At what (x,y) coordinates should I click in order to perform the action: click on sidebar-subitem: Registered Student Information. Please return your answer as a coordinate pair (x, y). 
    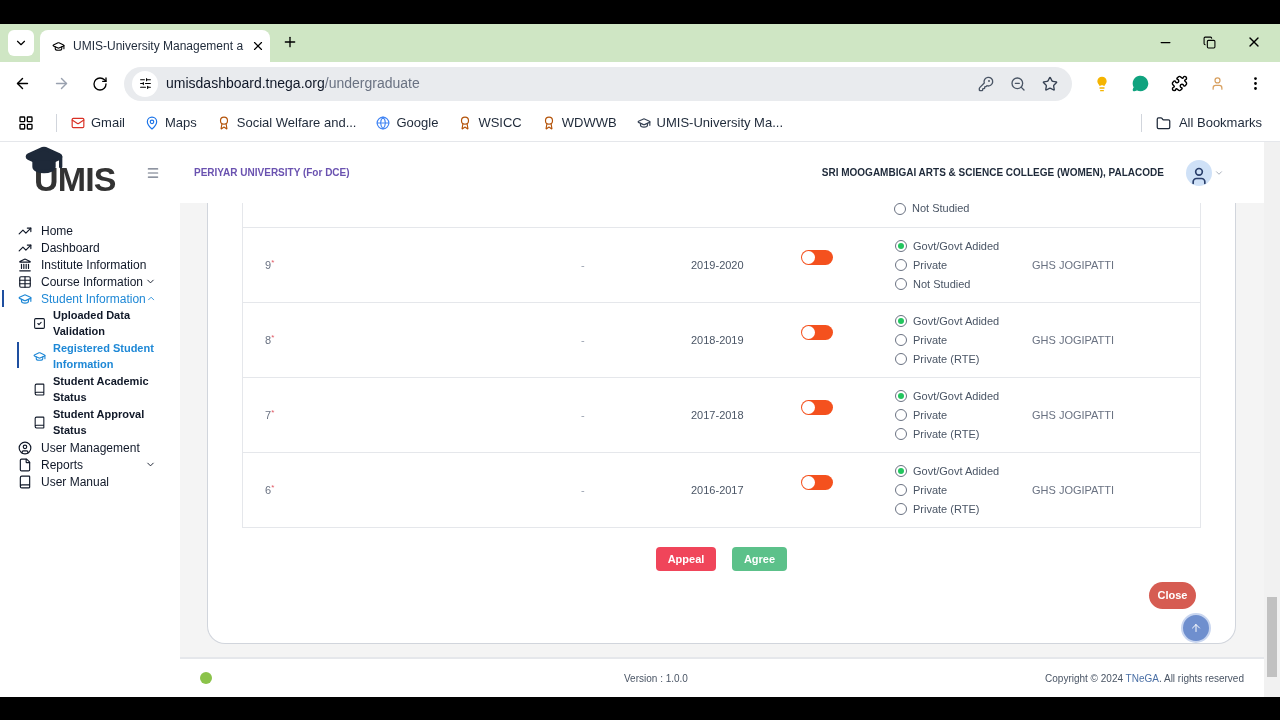
    Looking at the image, I should click on (90, 356).